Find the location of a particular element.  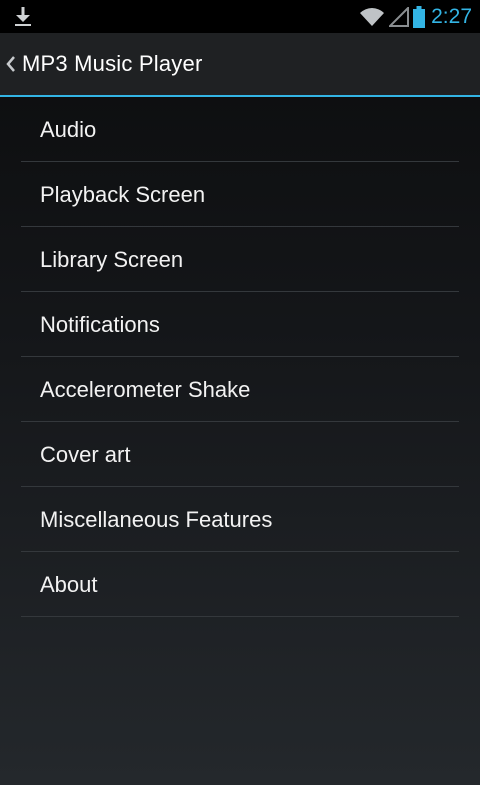

list-item-label: About is located at coordinates (69, 584).